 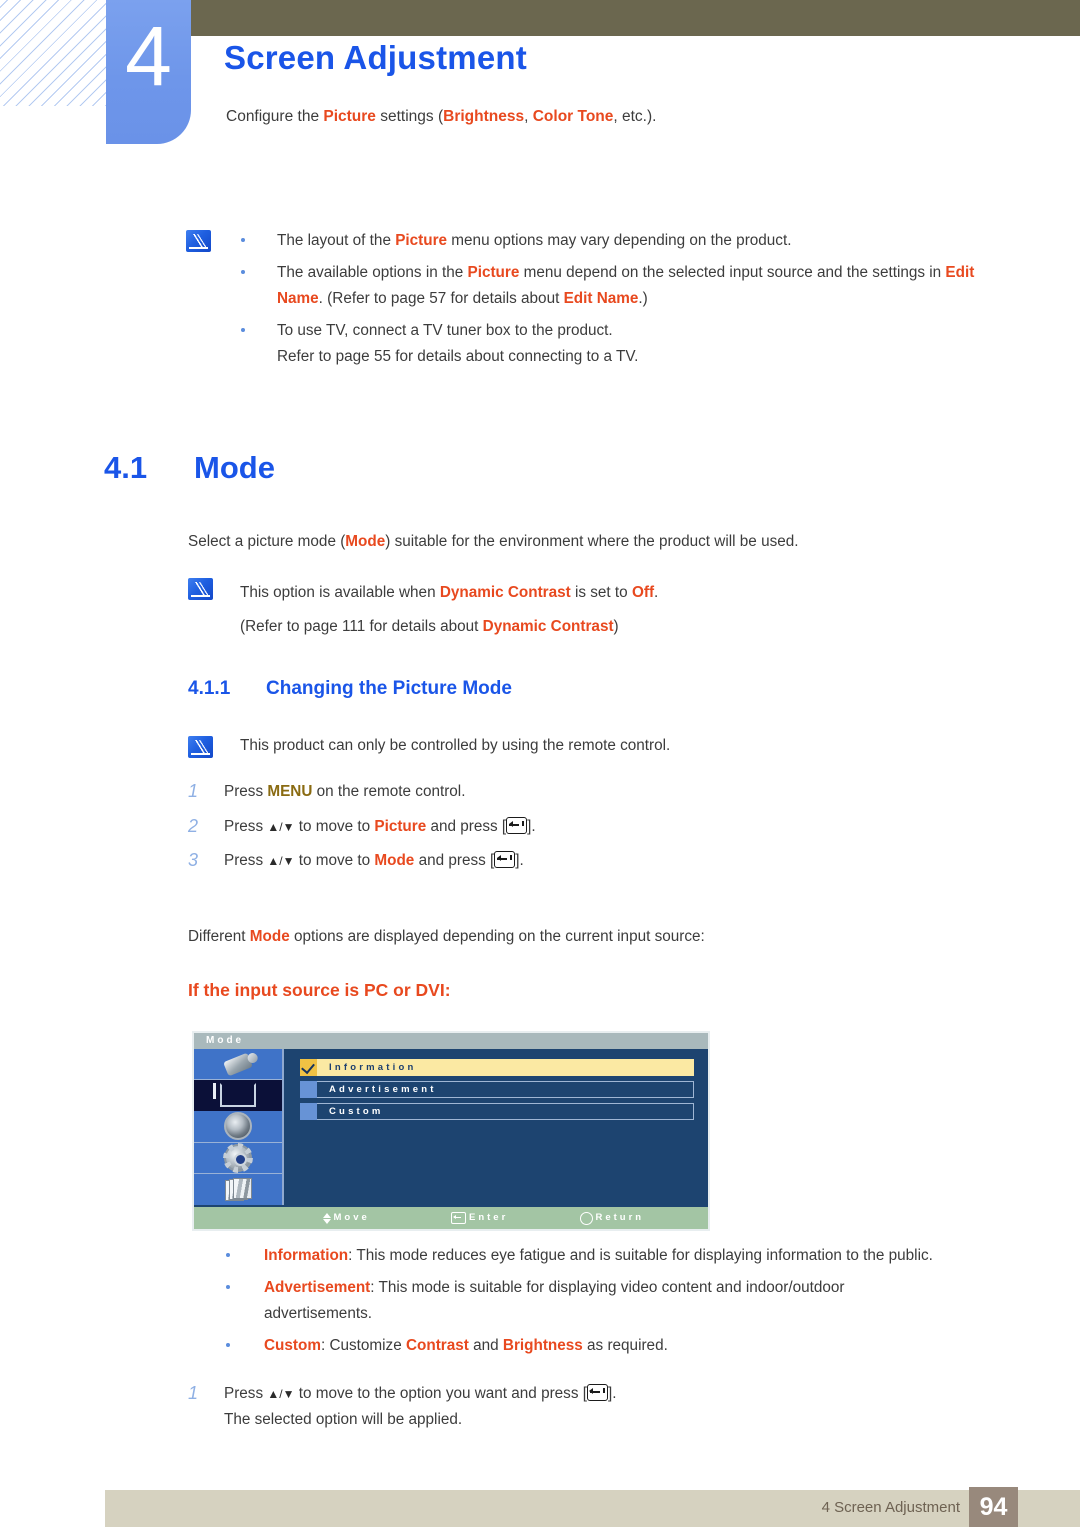 I want to click on text-run: The available options in the, so click(x=372, y=272).